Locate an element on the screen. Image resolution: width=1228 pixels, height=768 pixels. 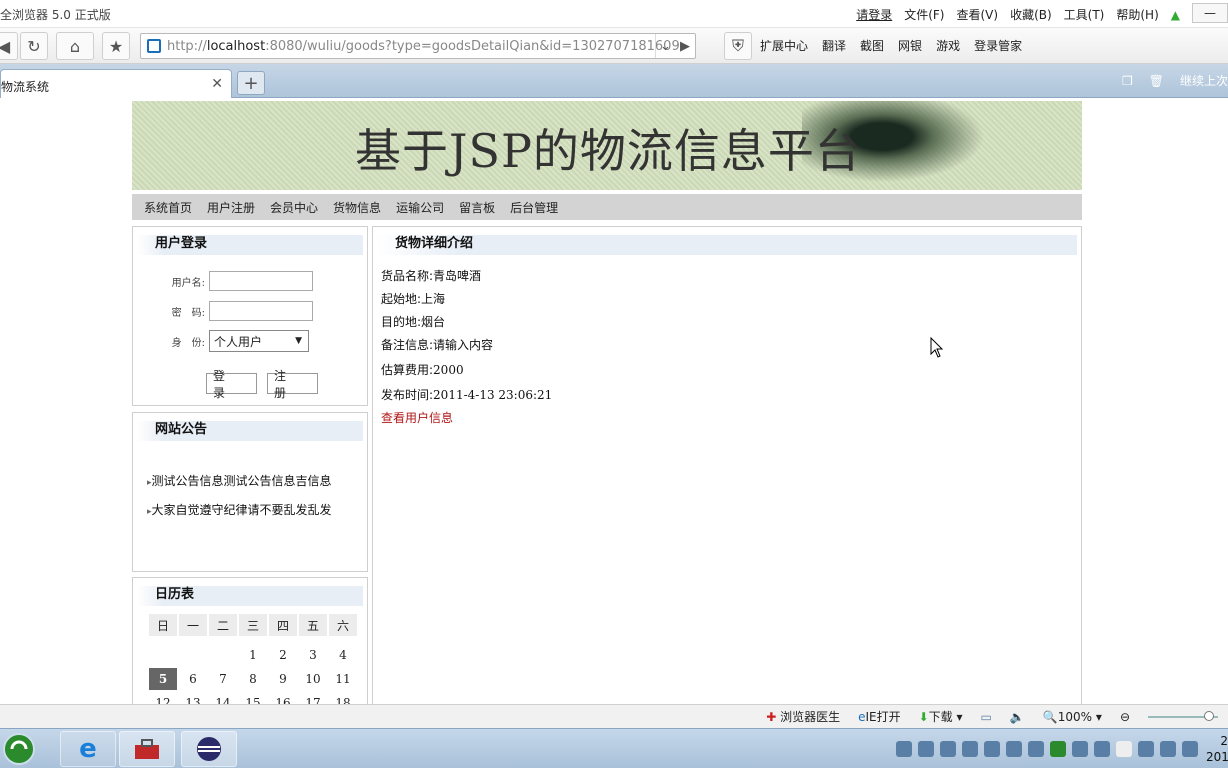
view-user-info-link: 查看用户信息 is located at coordinates (417, 417).